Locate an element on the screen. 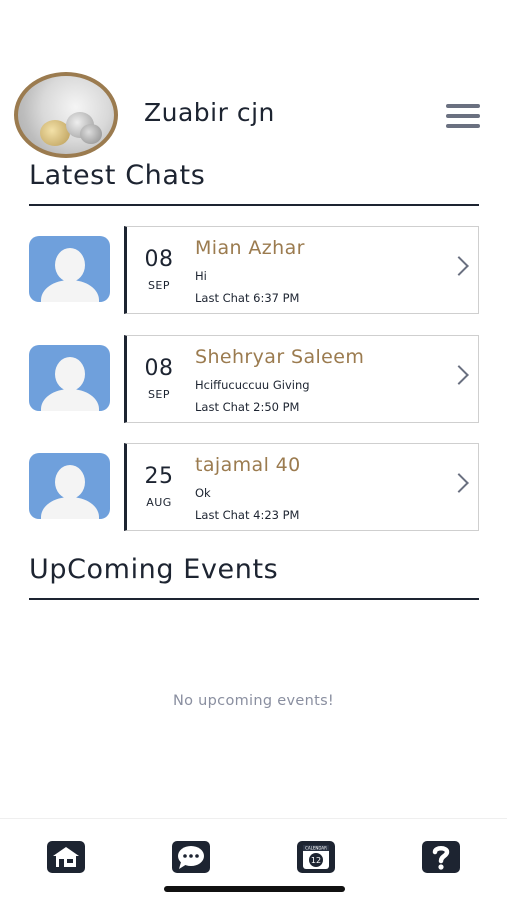 The height and width of the screenshot is (901, 507). chat-card: 08 SEP Mian Azhar Hi Last Chat 6:37 PM is located at coordinates (301, 270).